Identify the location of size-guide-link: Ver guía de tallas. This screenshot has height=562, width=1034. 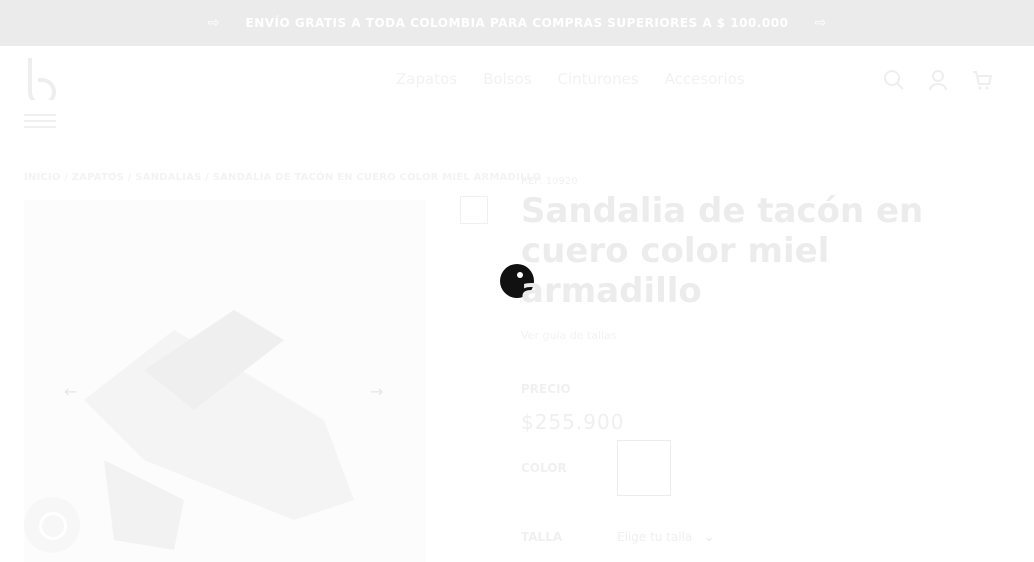
(761, 335).